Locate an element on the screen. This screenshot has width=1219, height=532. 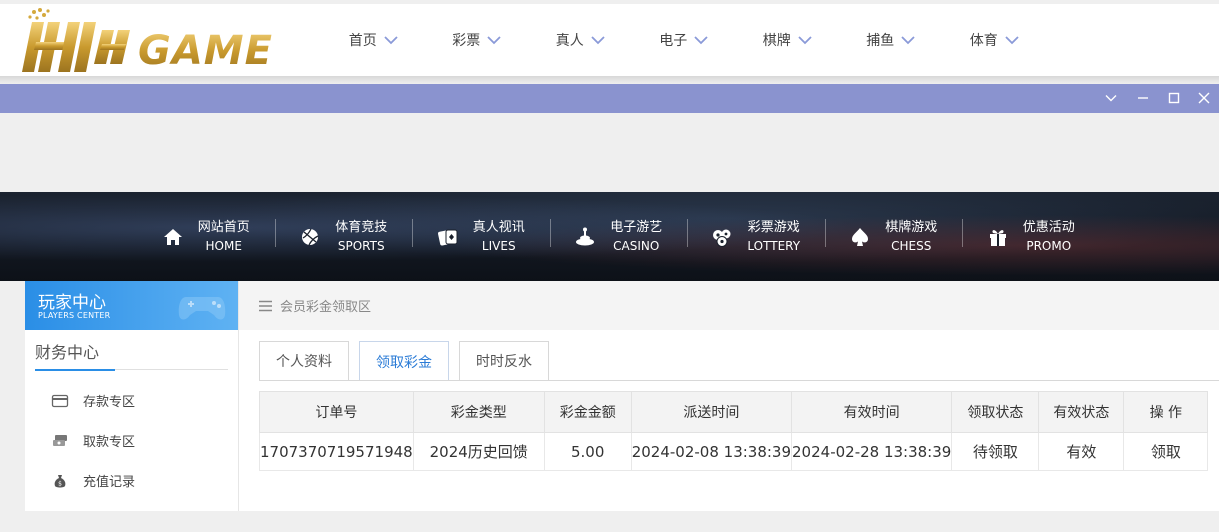
main-nav-sublabel: HOME is located at coordinates (223, 245).